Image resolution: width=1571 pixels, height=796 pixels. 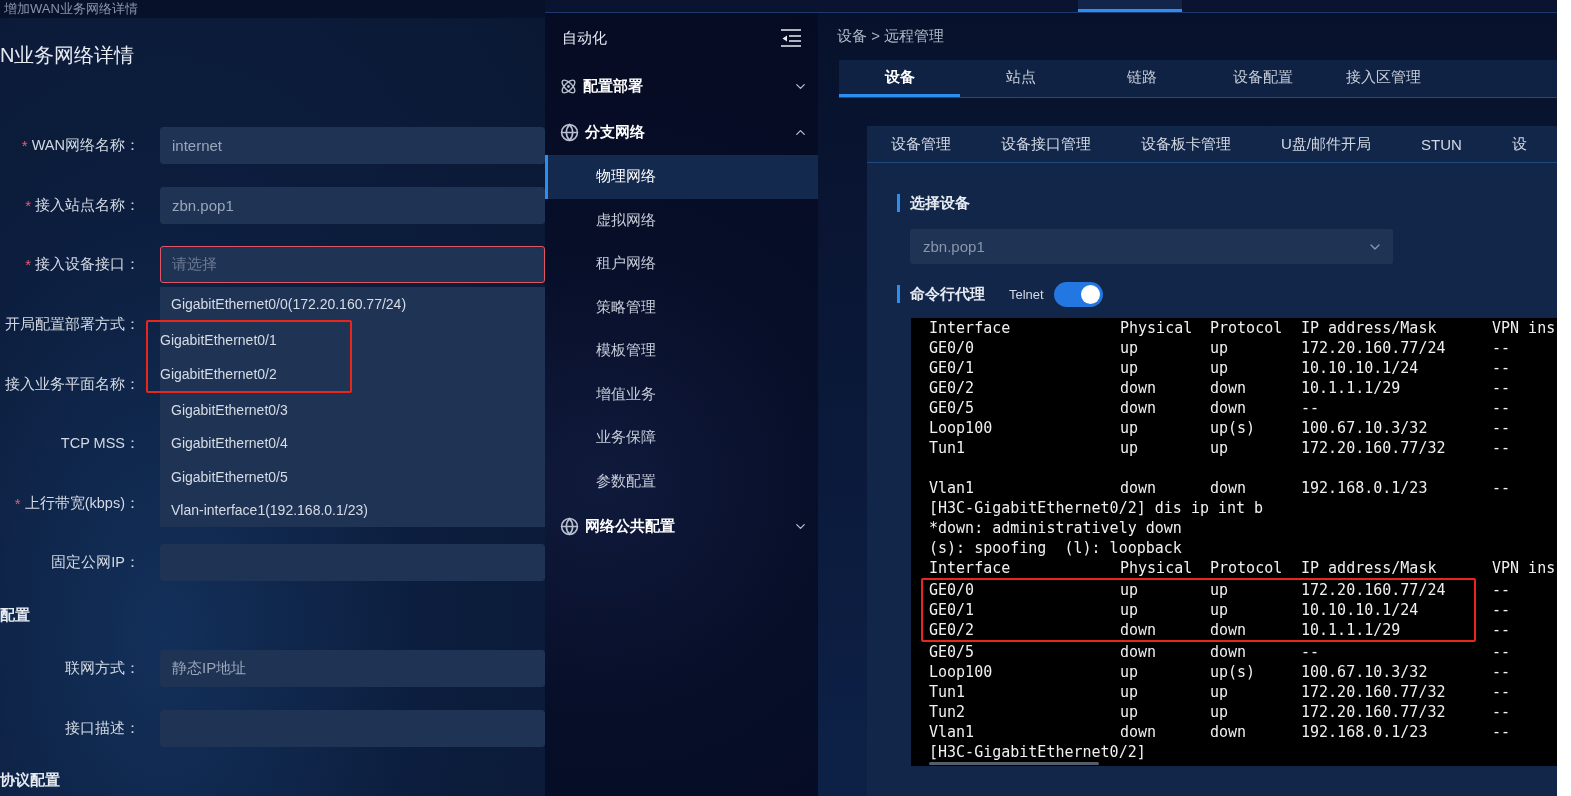 I want to click on input-field: 静态IP地址, so click(x=352, y=669).